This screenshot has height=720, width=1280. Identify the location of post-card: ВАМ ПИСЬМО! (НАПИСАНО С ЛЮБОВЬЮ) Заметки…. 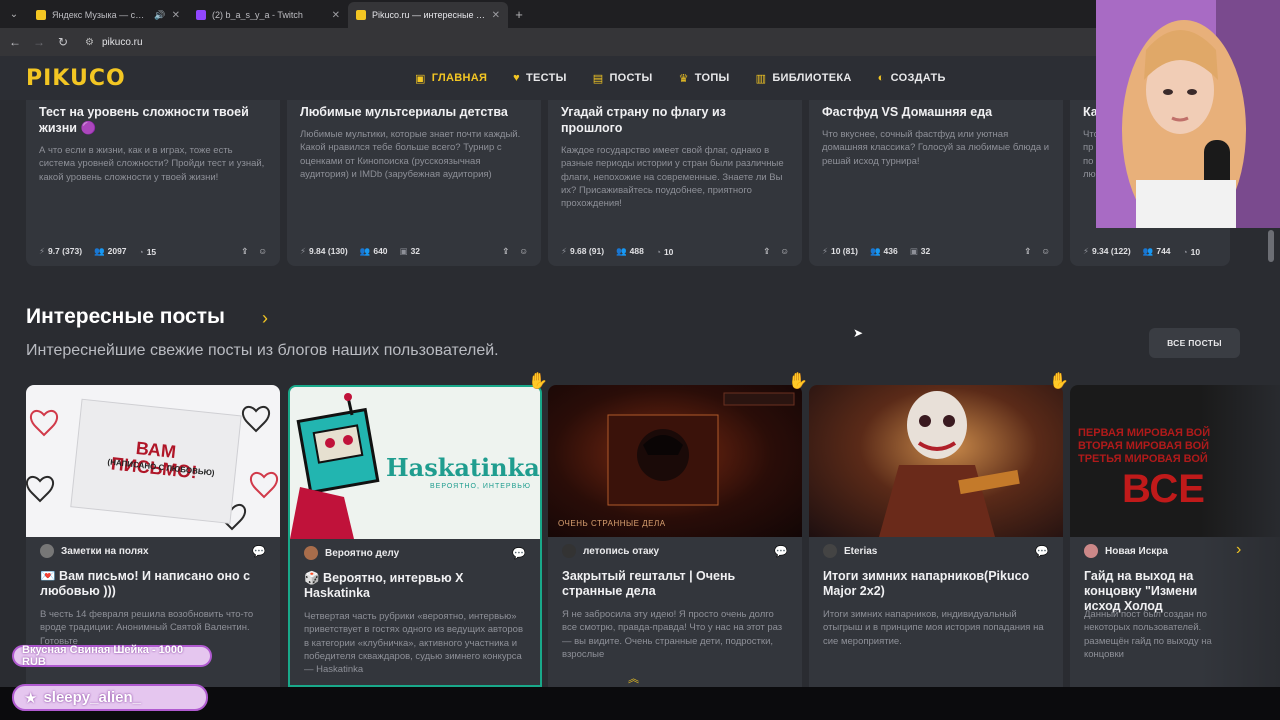
(153, 536).